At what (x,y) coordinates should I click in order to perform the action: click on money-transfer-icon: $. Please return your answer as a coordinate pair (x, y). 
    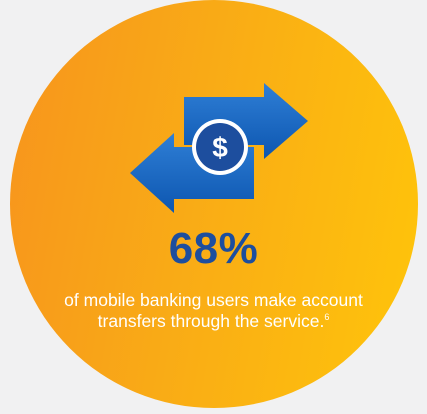
    Looking at the image, I should click on (219, 148).